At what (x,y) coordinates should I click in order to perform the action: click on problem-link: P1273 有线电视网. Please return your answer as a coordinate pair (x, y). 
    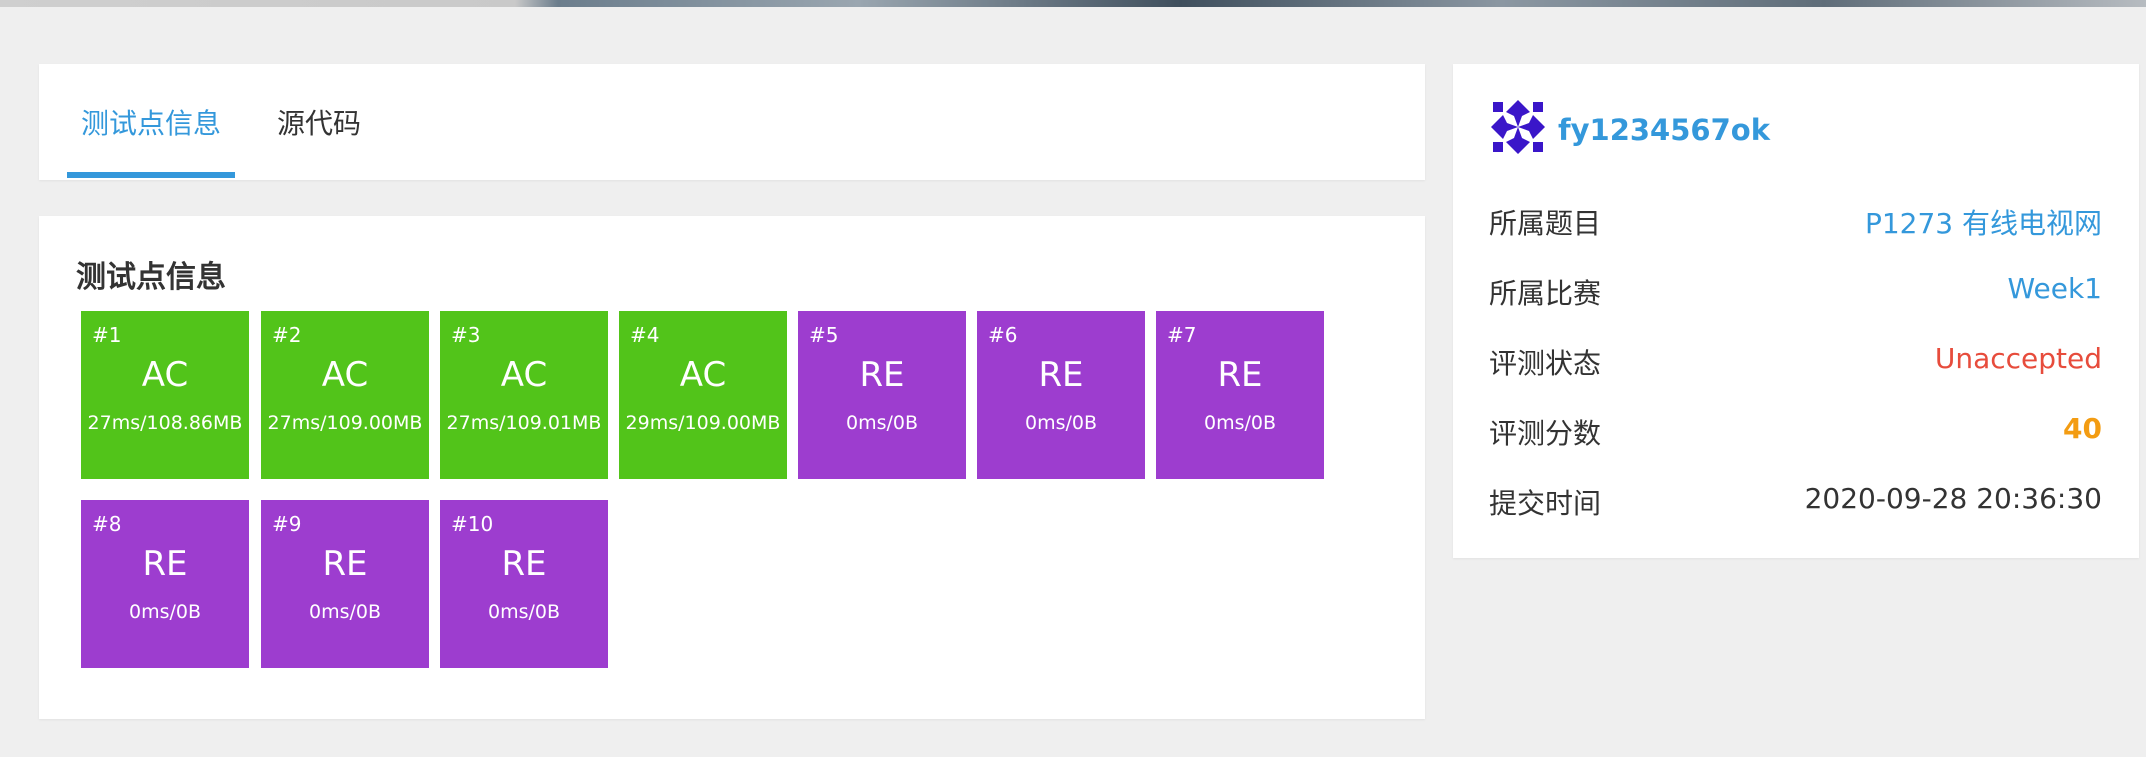
    Looking at the image, I should click on (1983, 222).